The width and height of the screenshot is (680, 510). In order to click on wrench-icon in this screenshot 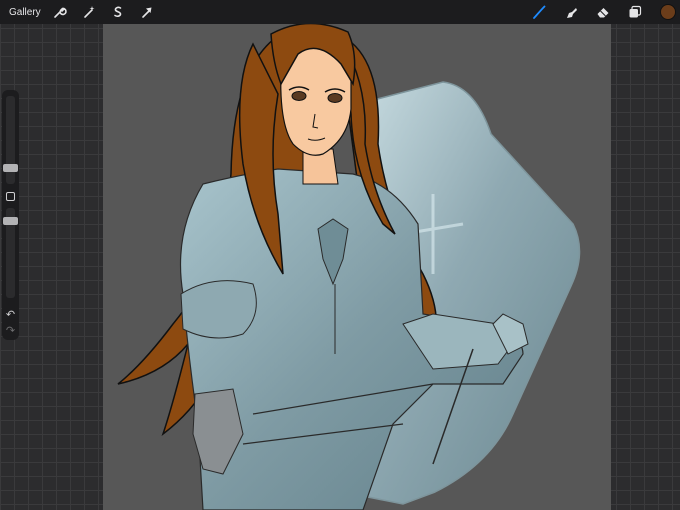, I will do `click(60, 12)`.